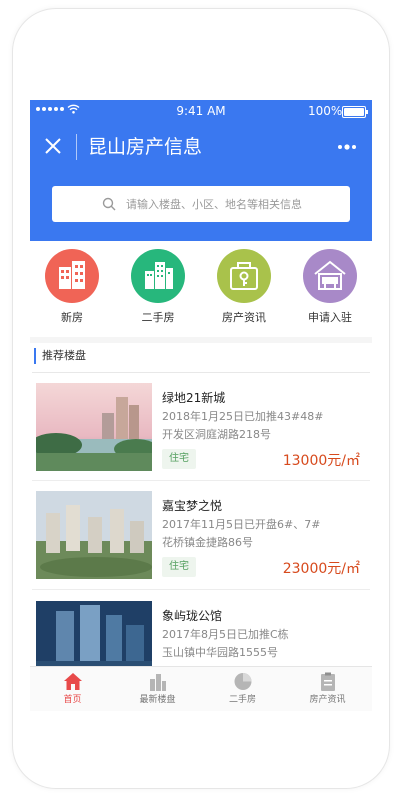  I want to click on tab-bar: 首页 最新楼盘 二手房 房产资讯, so click(201, 688).